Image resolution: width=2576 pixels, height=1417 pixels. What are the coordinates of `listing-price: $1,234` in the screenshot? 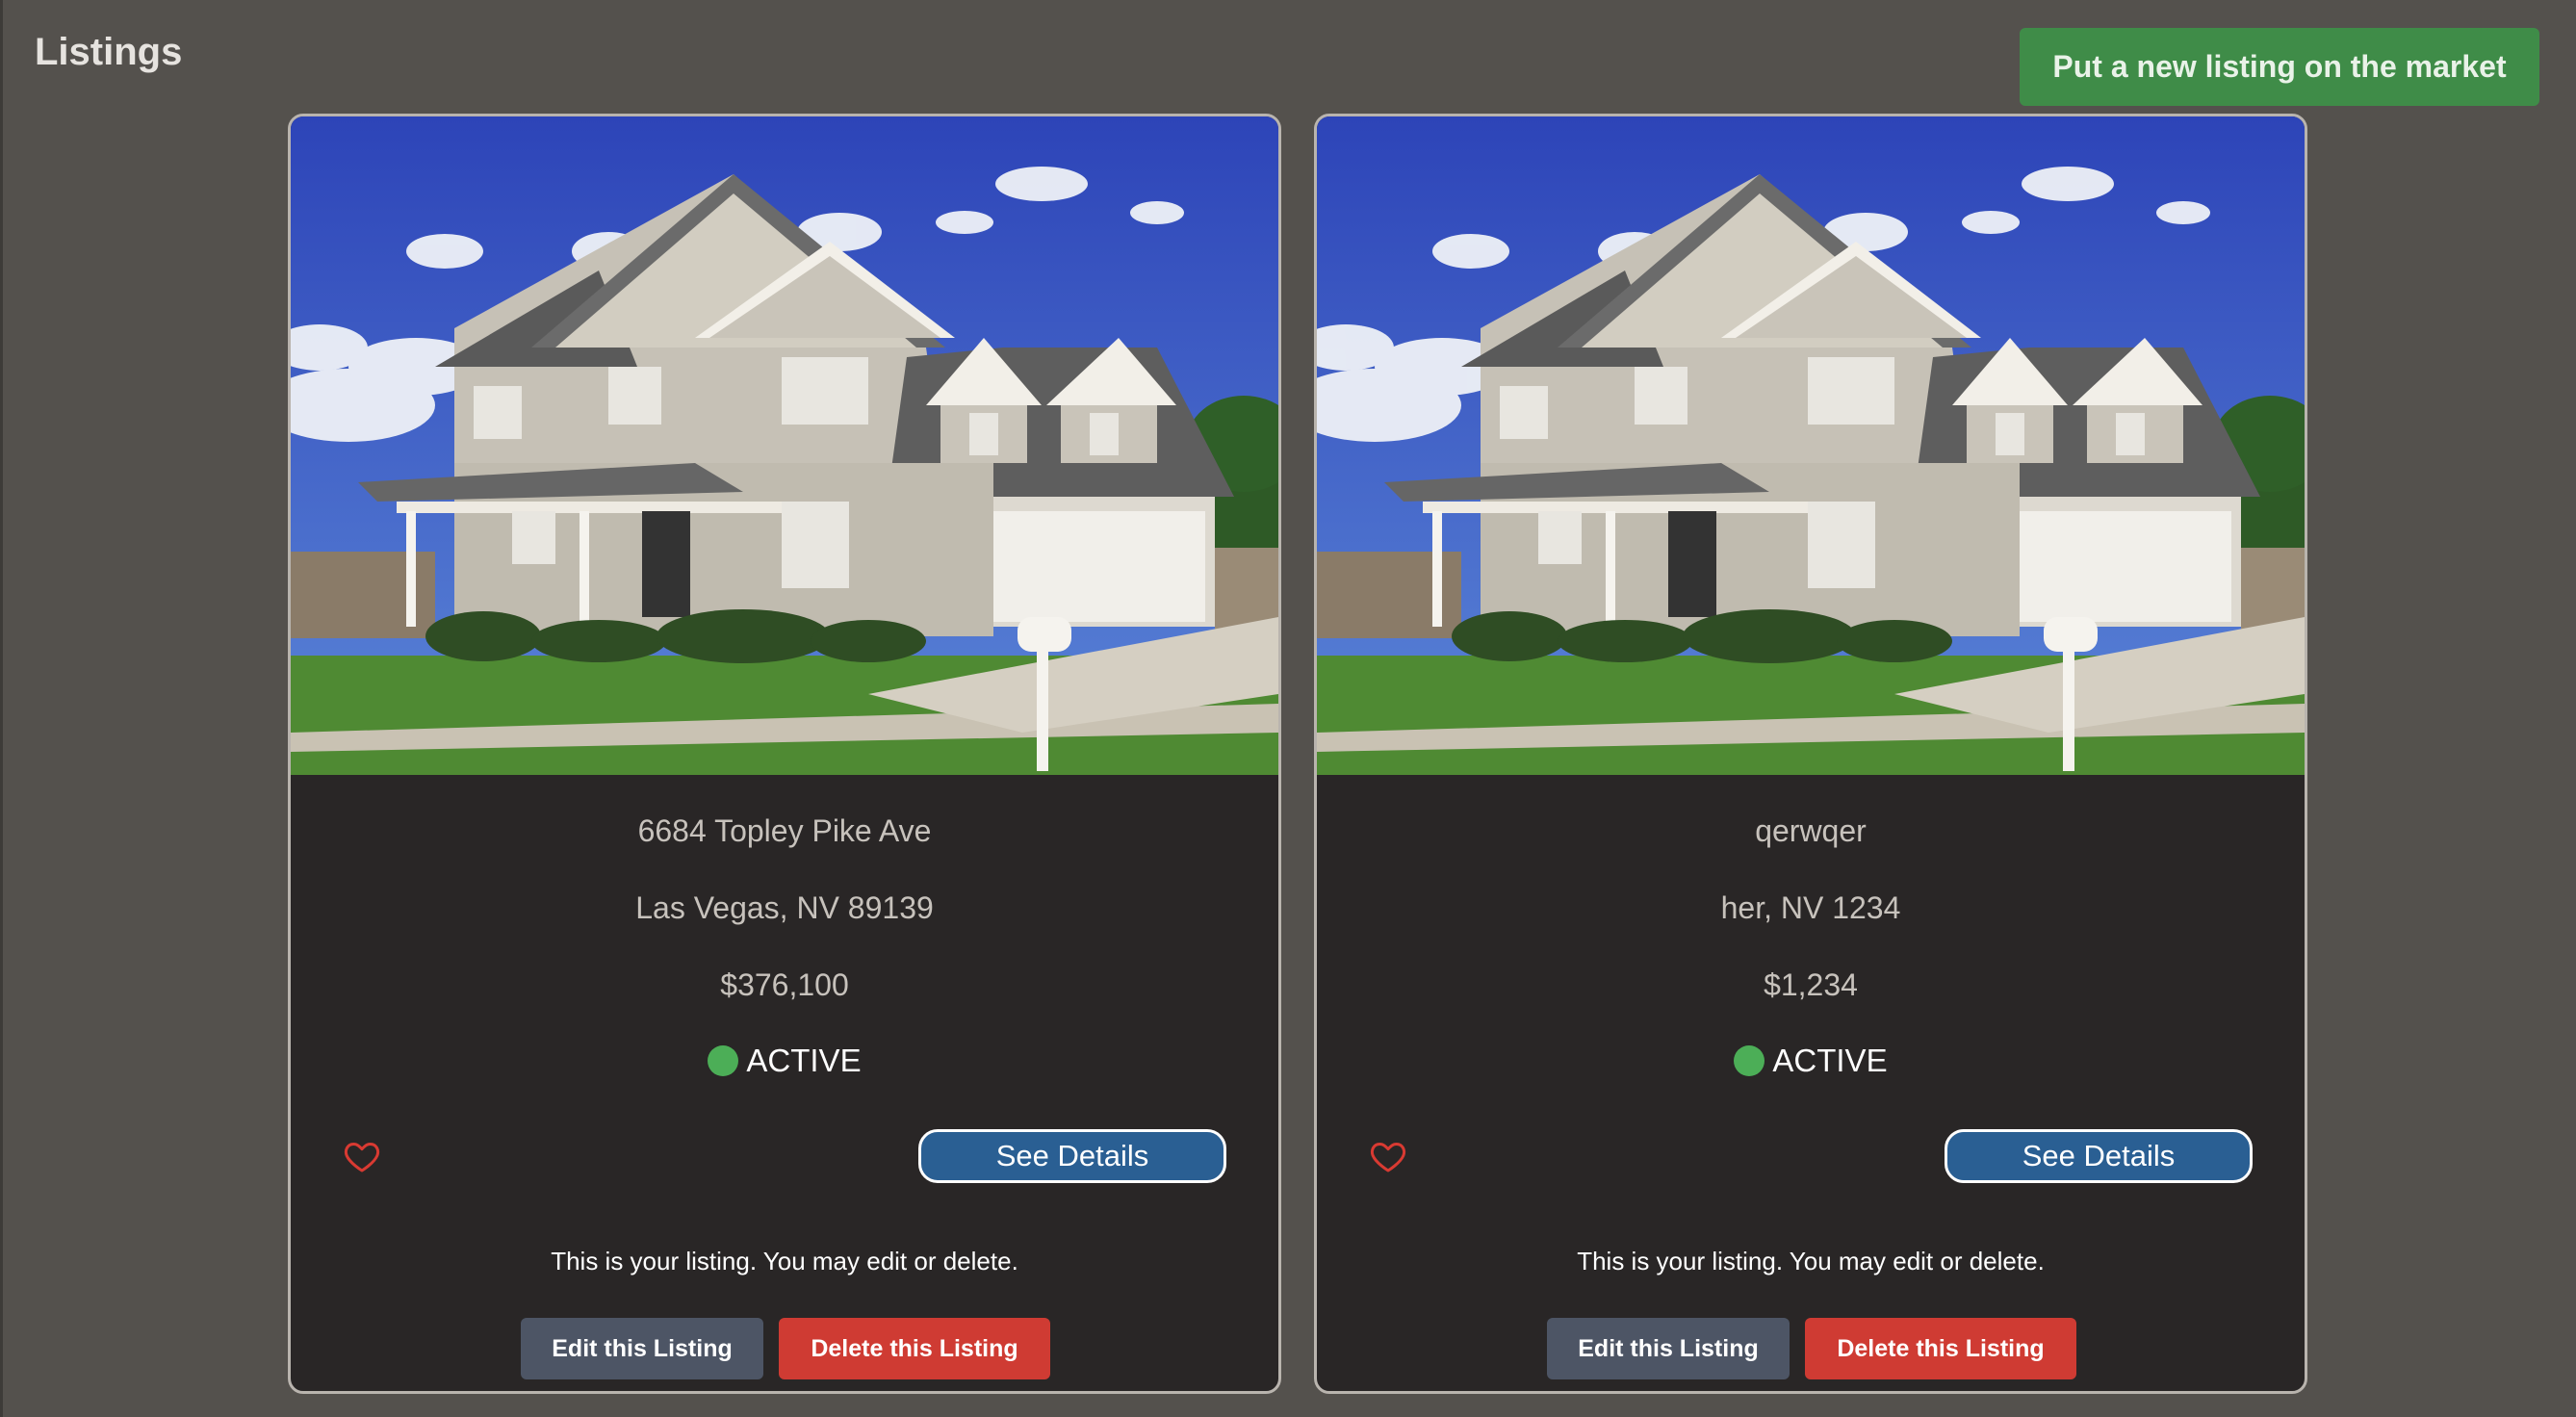 It's located at (1811, 985).